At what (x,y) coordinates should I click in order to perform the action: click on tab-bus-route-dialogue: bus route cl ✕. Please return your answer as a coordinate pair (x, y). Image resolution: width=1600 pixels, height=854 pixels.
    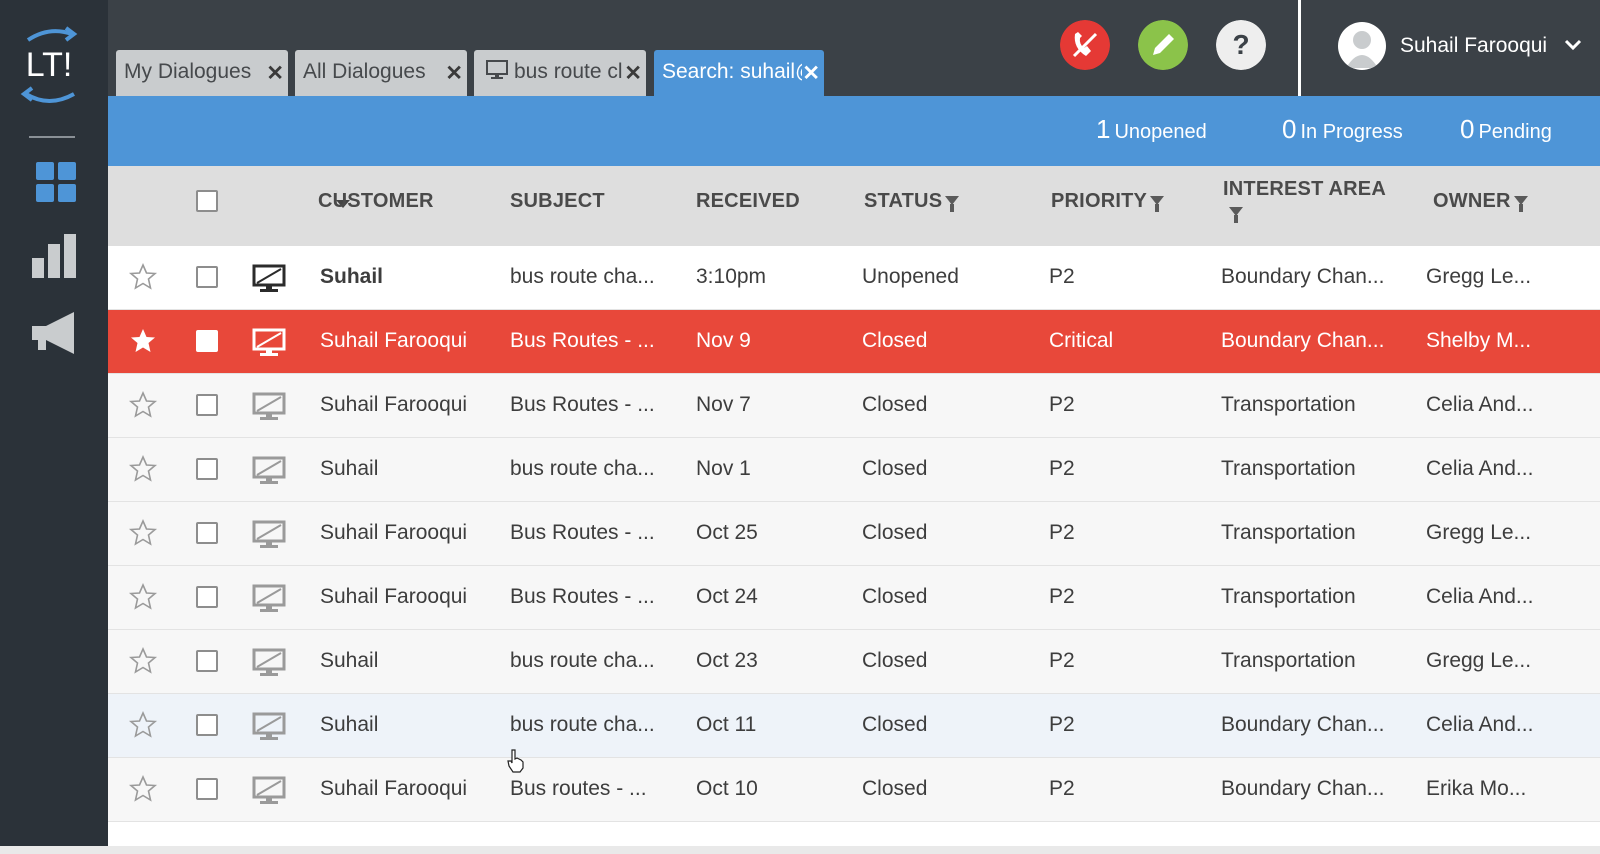
    Looking at the image, I should click on (560, 73).